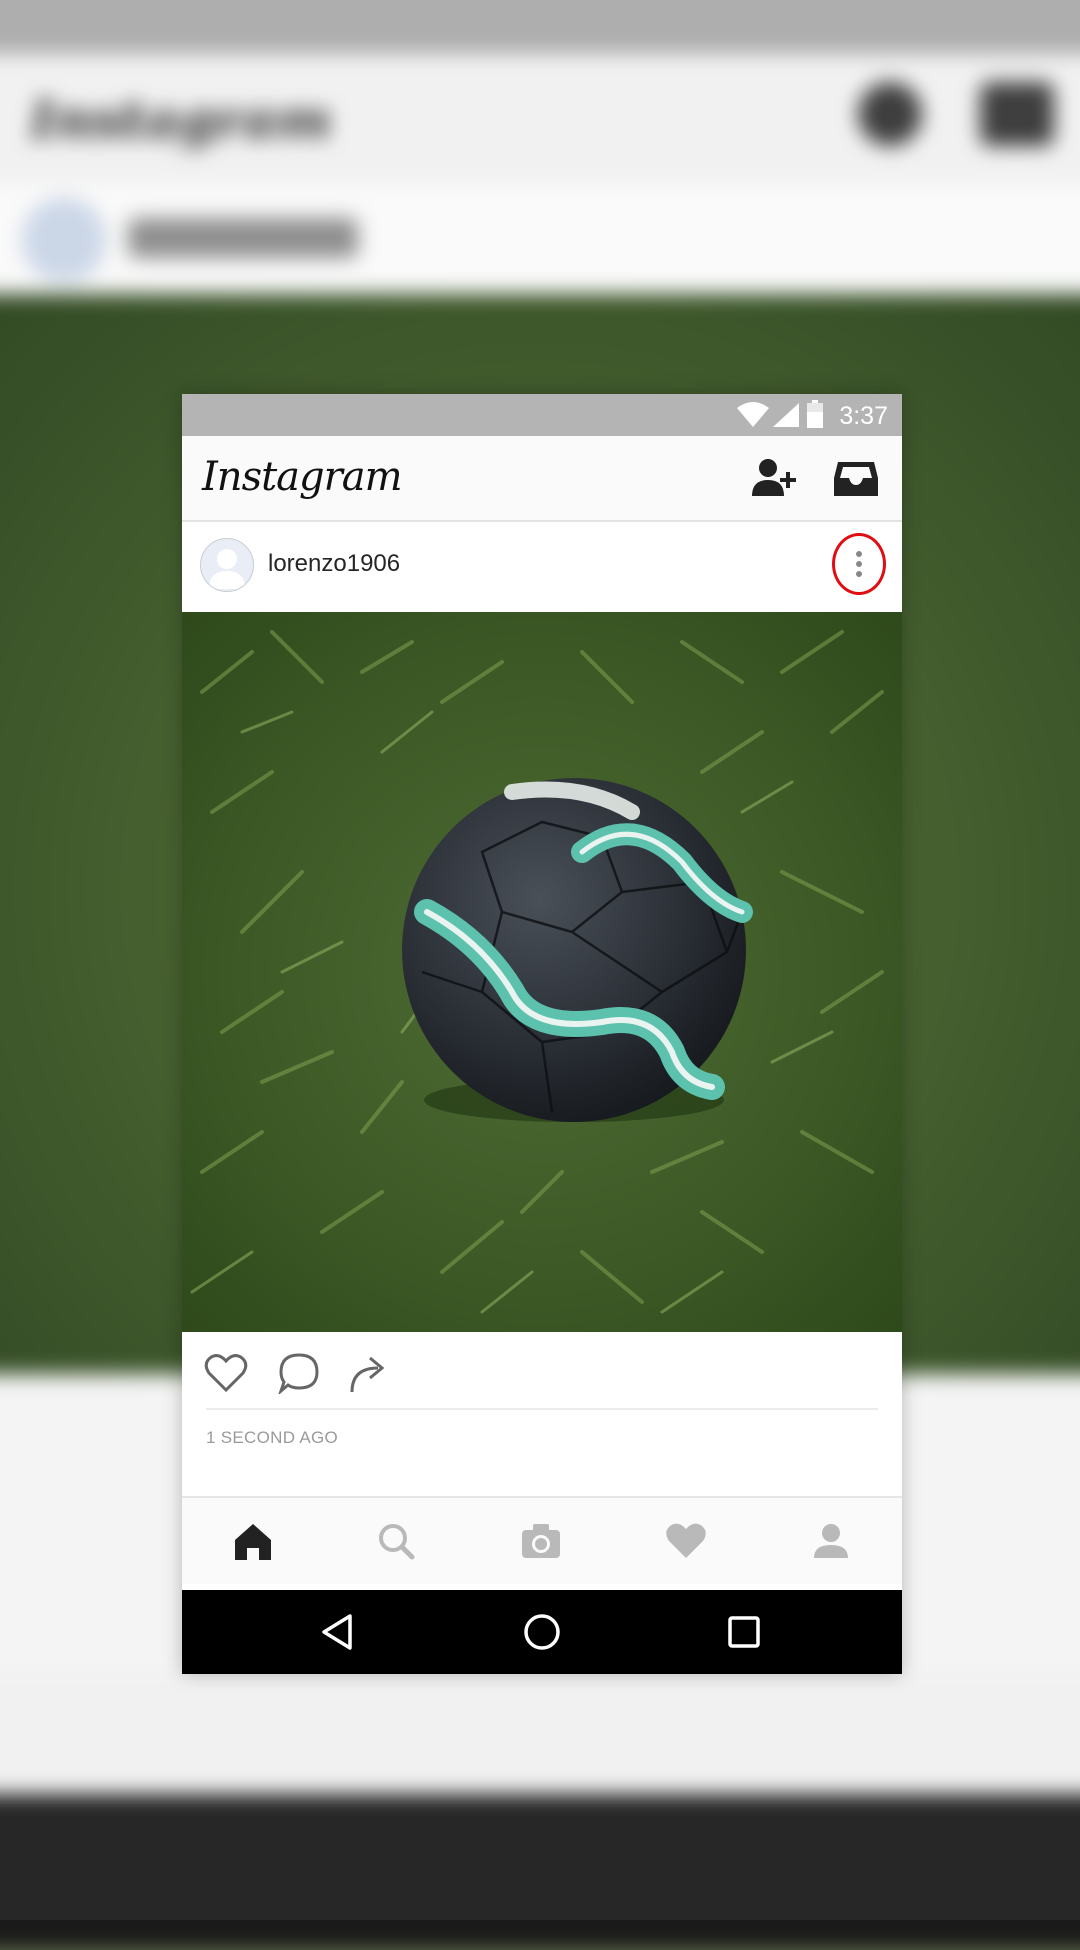 The width and height of the screenshot is (1080, 1950). What do you see at coordinates (368, 1373) in the screenshot?
I see `share-icon` at bounding box center [368, 1373].